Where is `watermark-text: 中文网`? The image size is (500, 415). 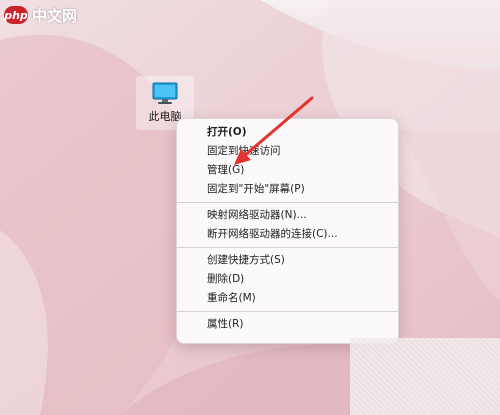 watermark-text: 中文网 is located at coordinates (55, 15).